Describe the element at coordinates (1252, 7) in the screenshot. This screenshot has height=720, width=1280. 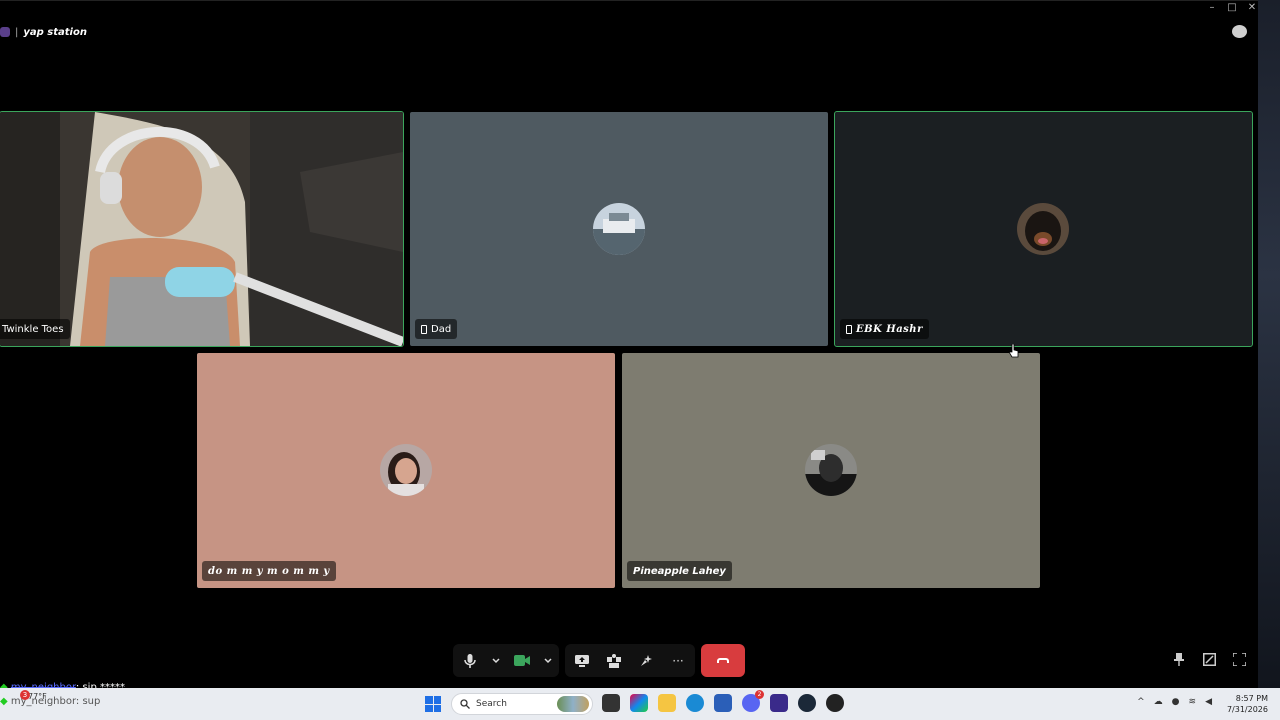
I see `close-button: ✕` at that location.